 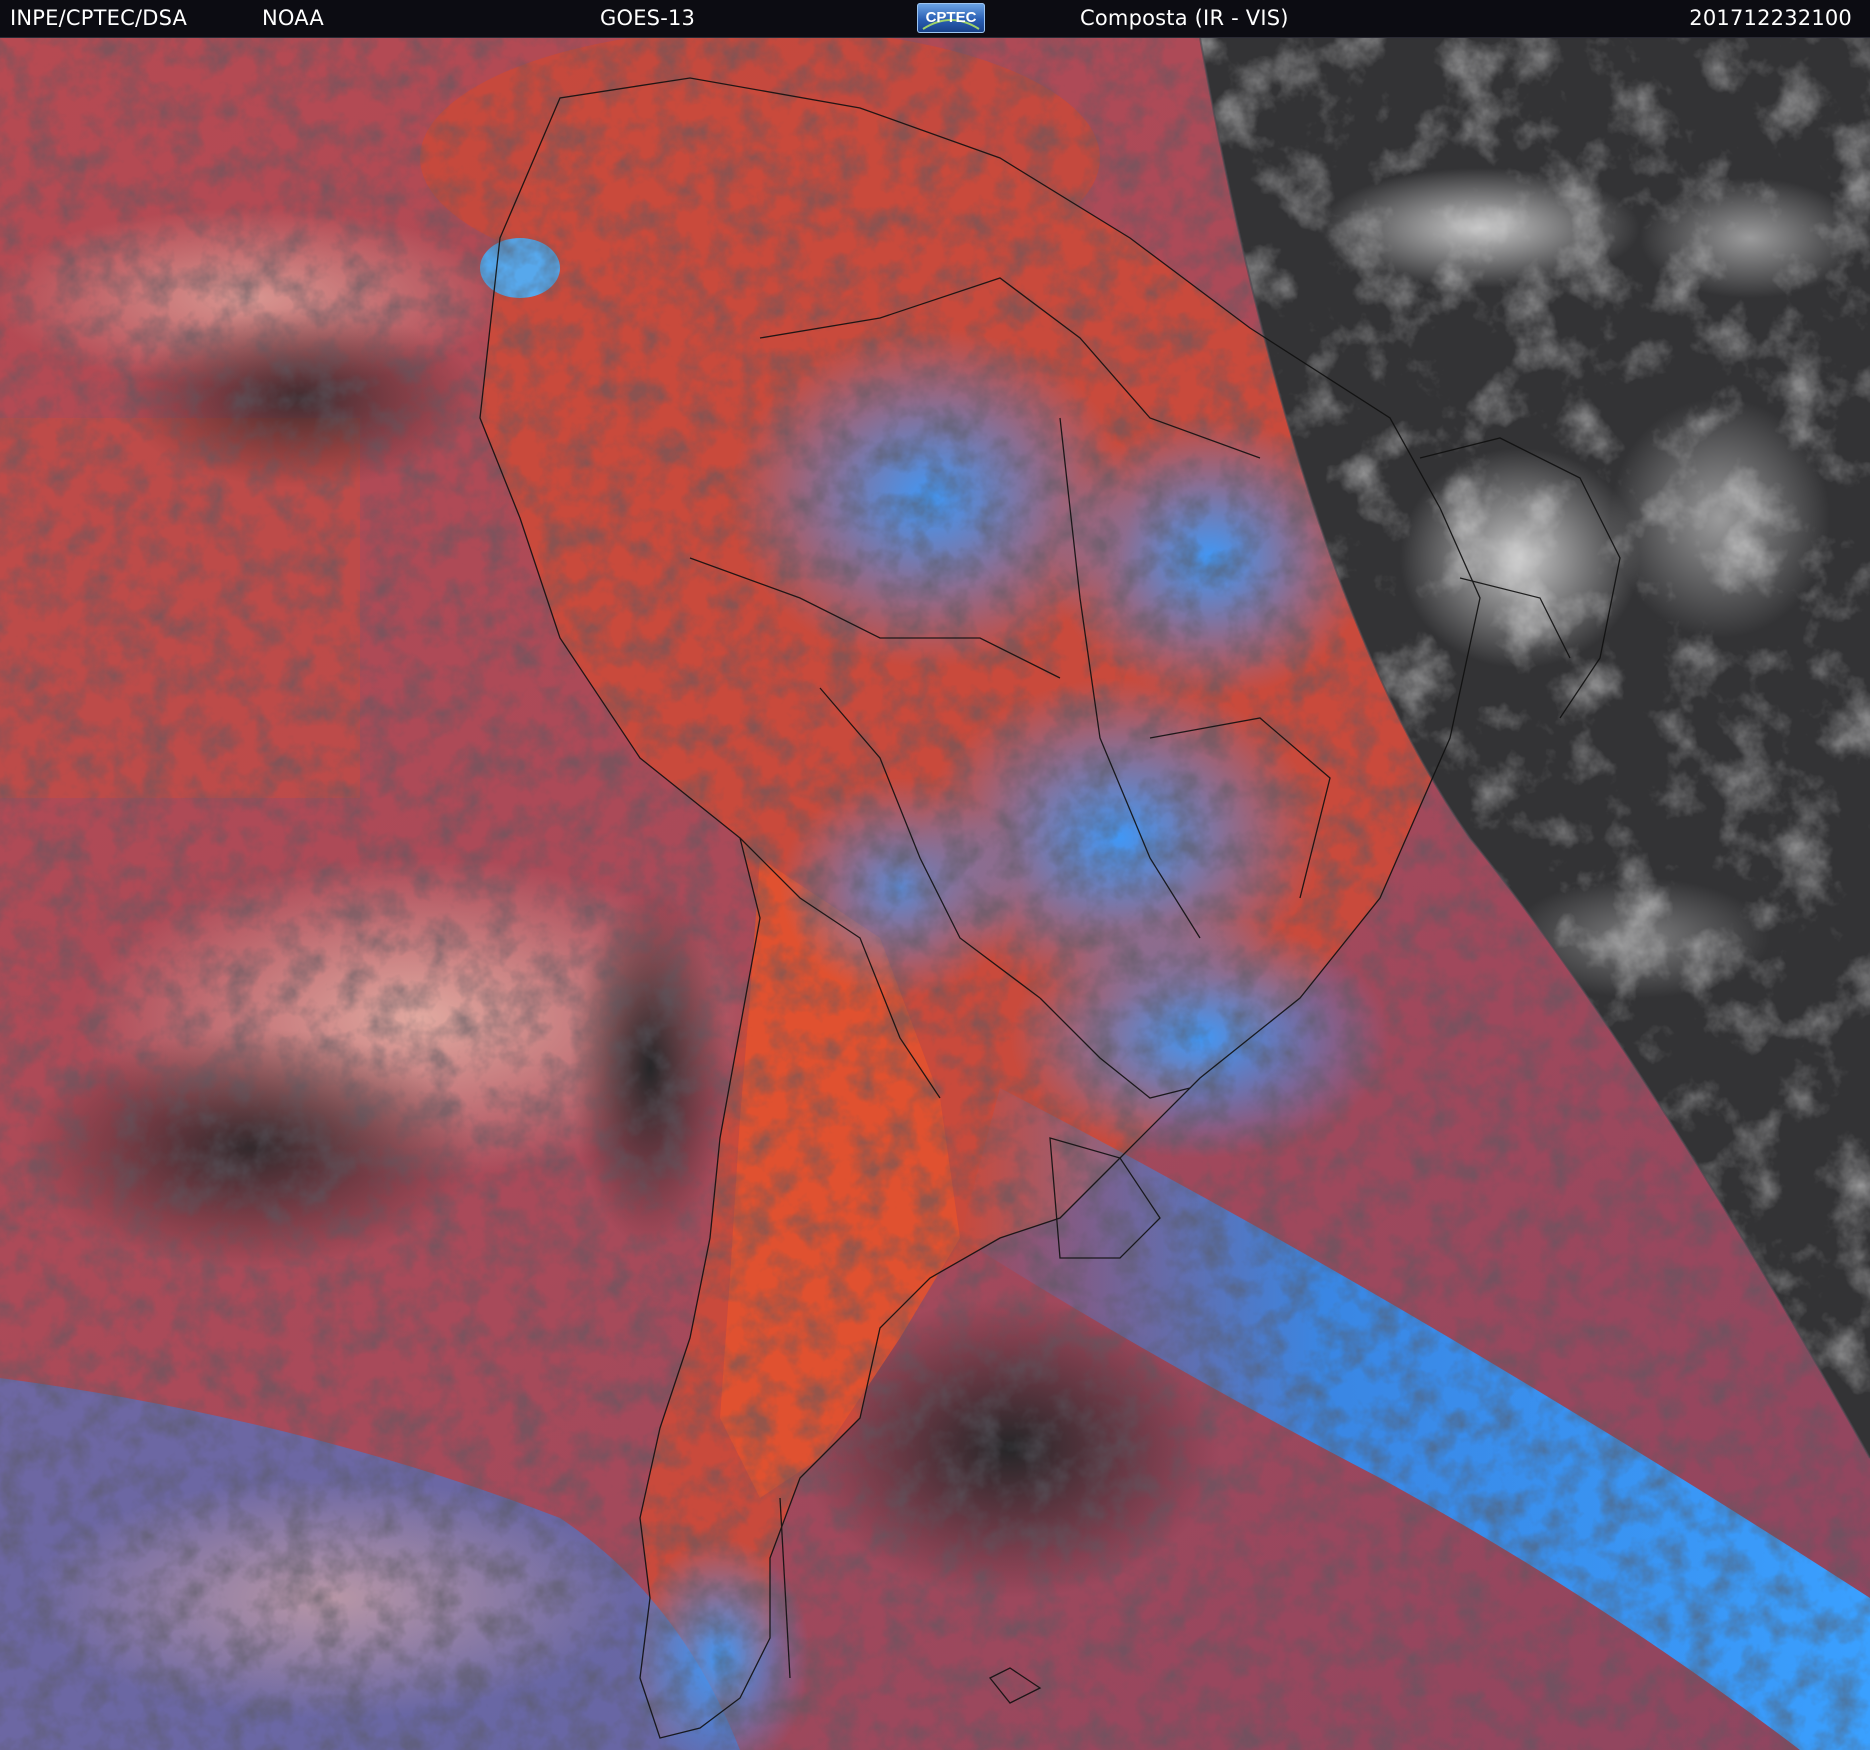 I want to click on cptec-logo: CPTEC, so click(x=951, y=18).